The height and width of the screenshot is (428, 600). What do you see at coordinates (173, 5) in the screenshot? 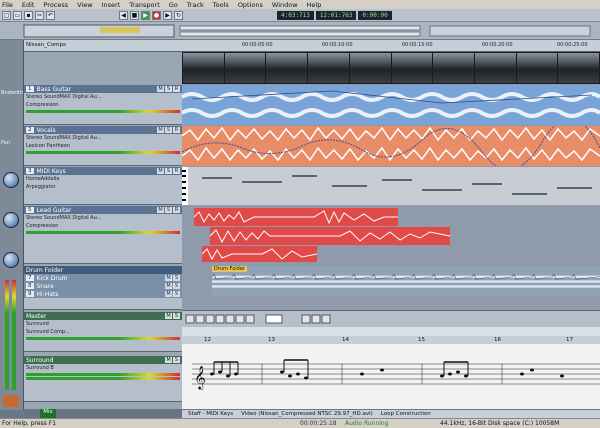
I see `menu-go: Go` at bounding box center [173, 5].